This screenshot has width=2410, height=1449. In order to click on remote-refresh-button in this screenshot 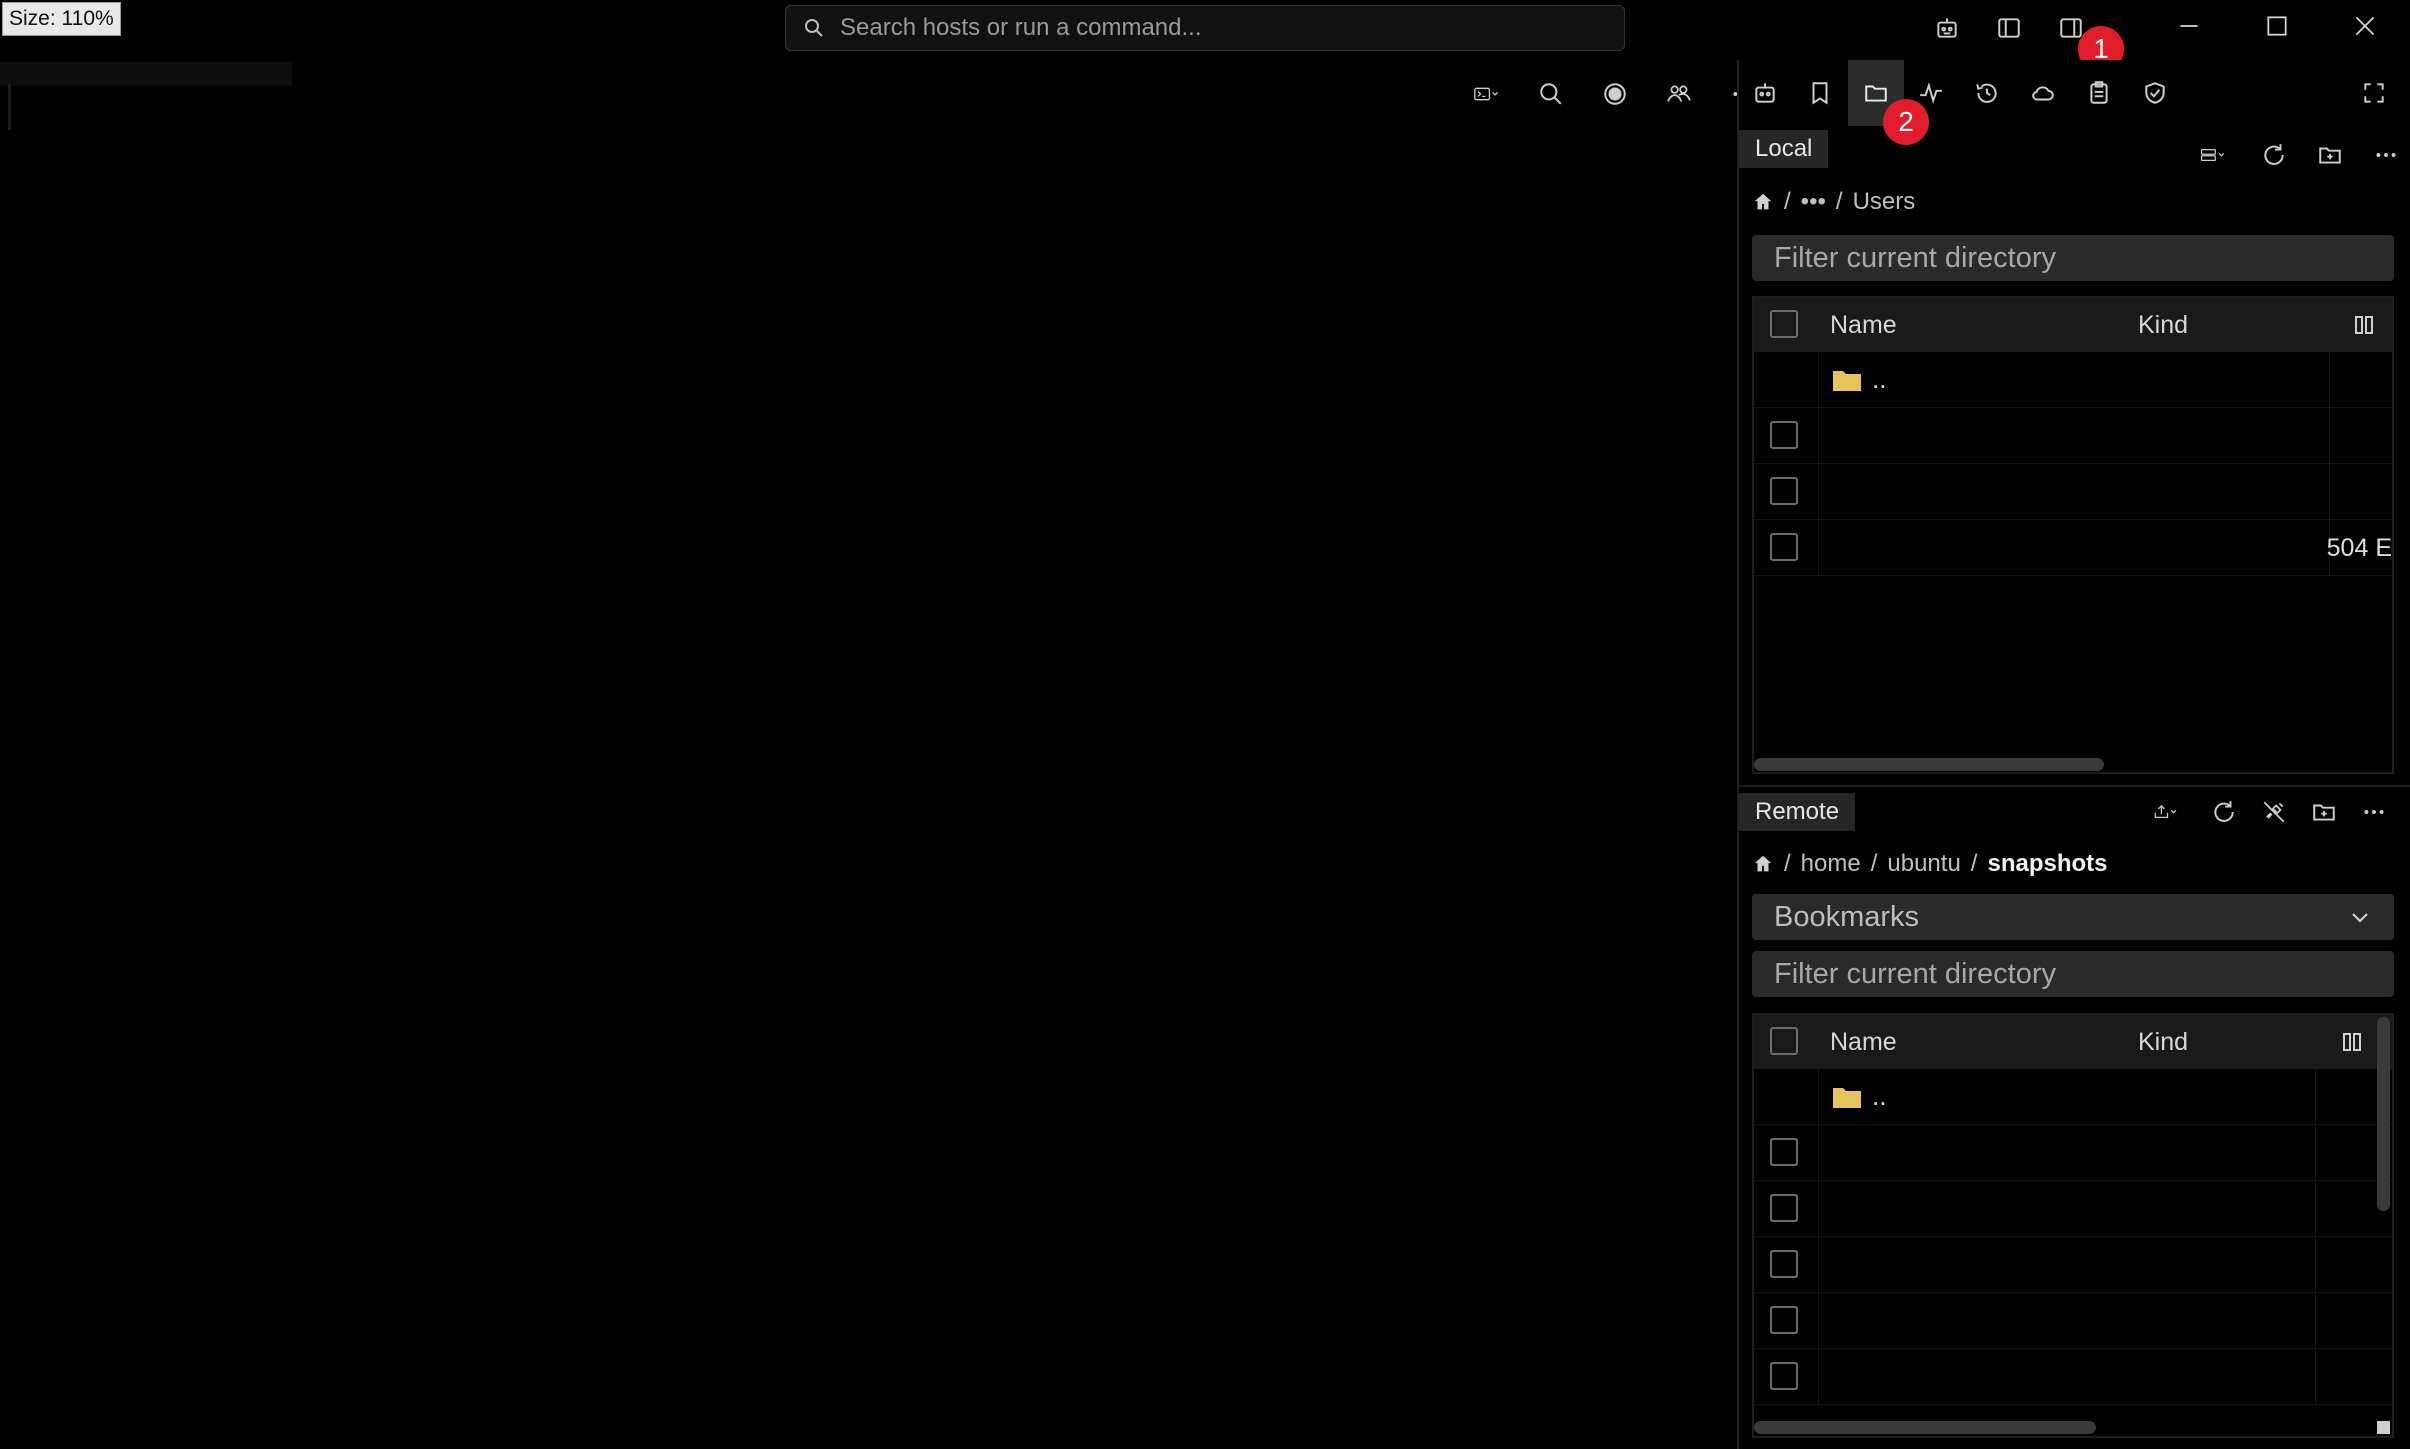, I will do `click(2224, 812)`.